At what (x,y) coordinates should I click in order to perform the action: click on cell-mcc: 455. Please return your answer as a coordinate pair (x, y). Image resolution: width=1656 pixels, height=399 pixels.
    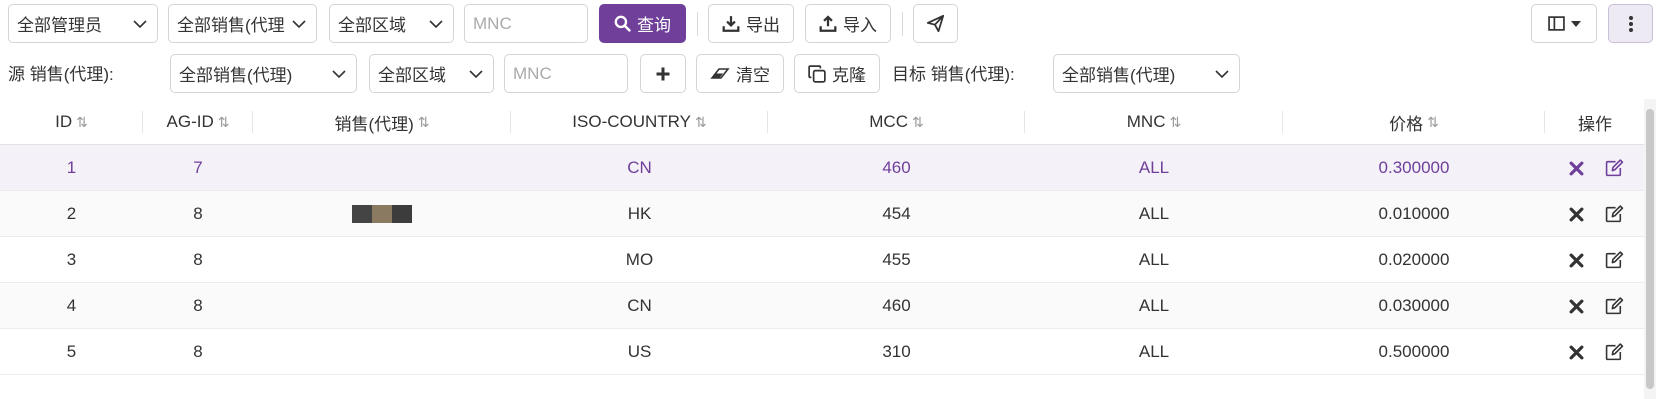
    Looking at the image, I should click on (896, 259).